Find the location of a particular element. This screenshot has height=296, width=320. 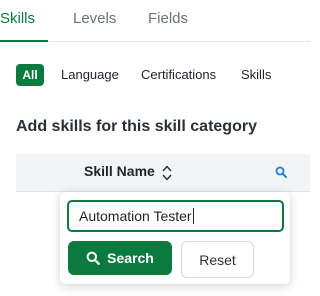

sort-updown-icon is located at coordinates (167, 173).